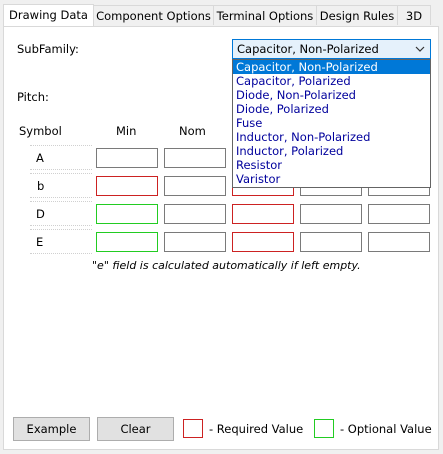 Image resolution: width=443 pixels, height=454 pixels. Describe the element at coordinates (195, 214) in the screenshot. I see `d-nom-input` at that location.